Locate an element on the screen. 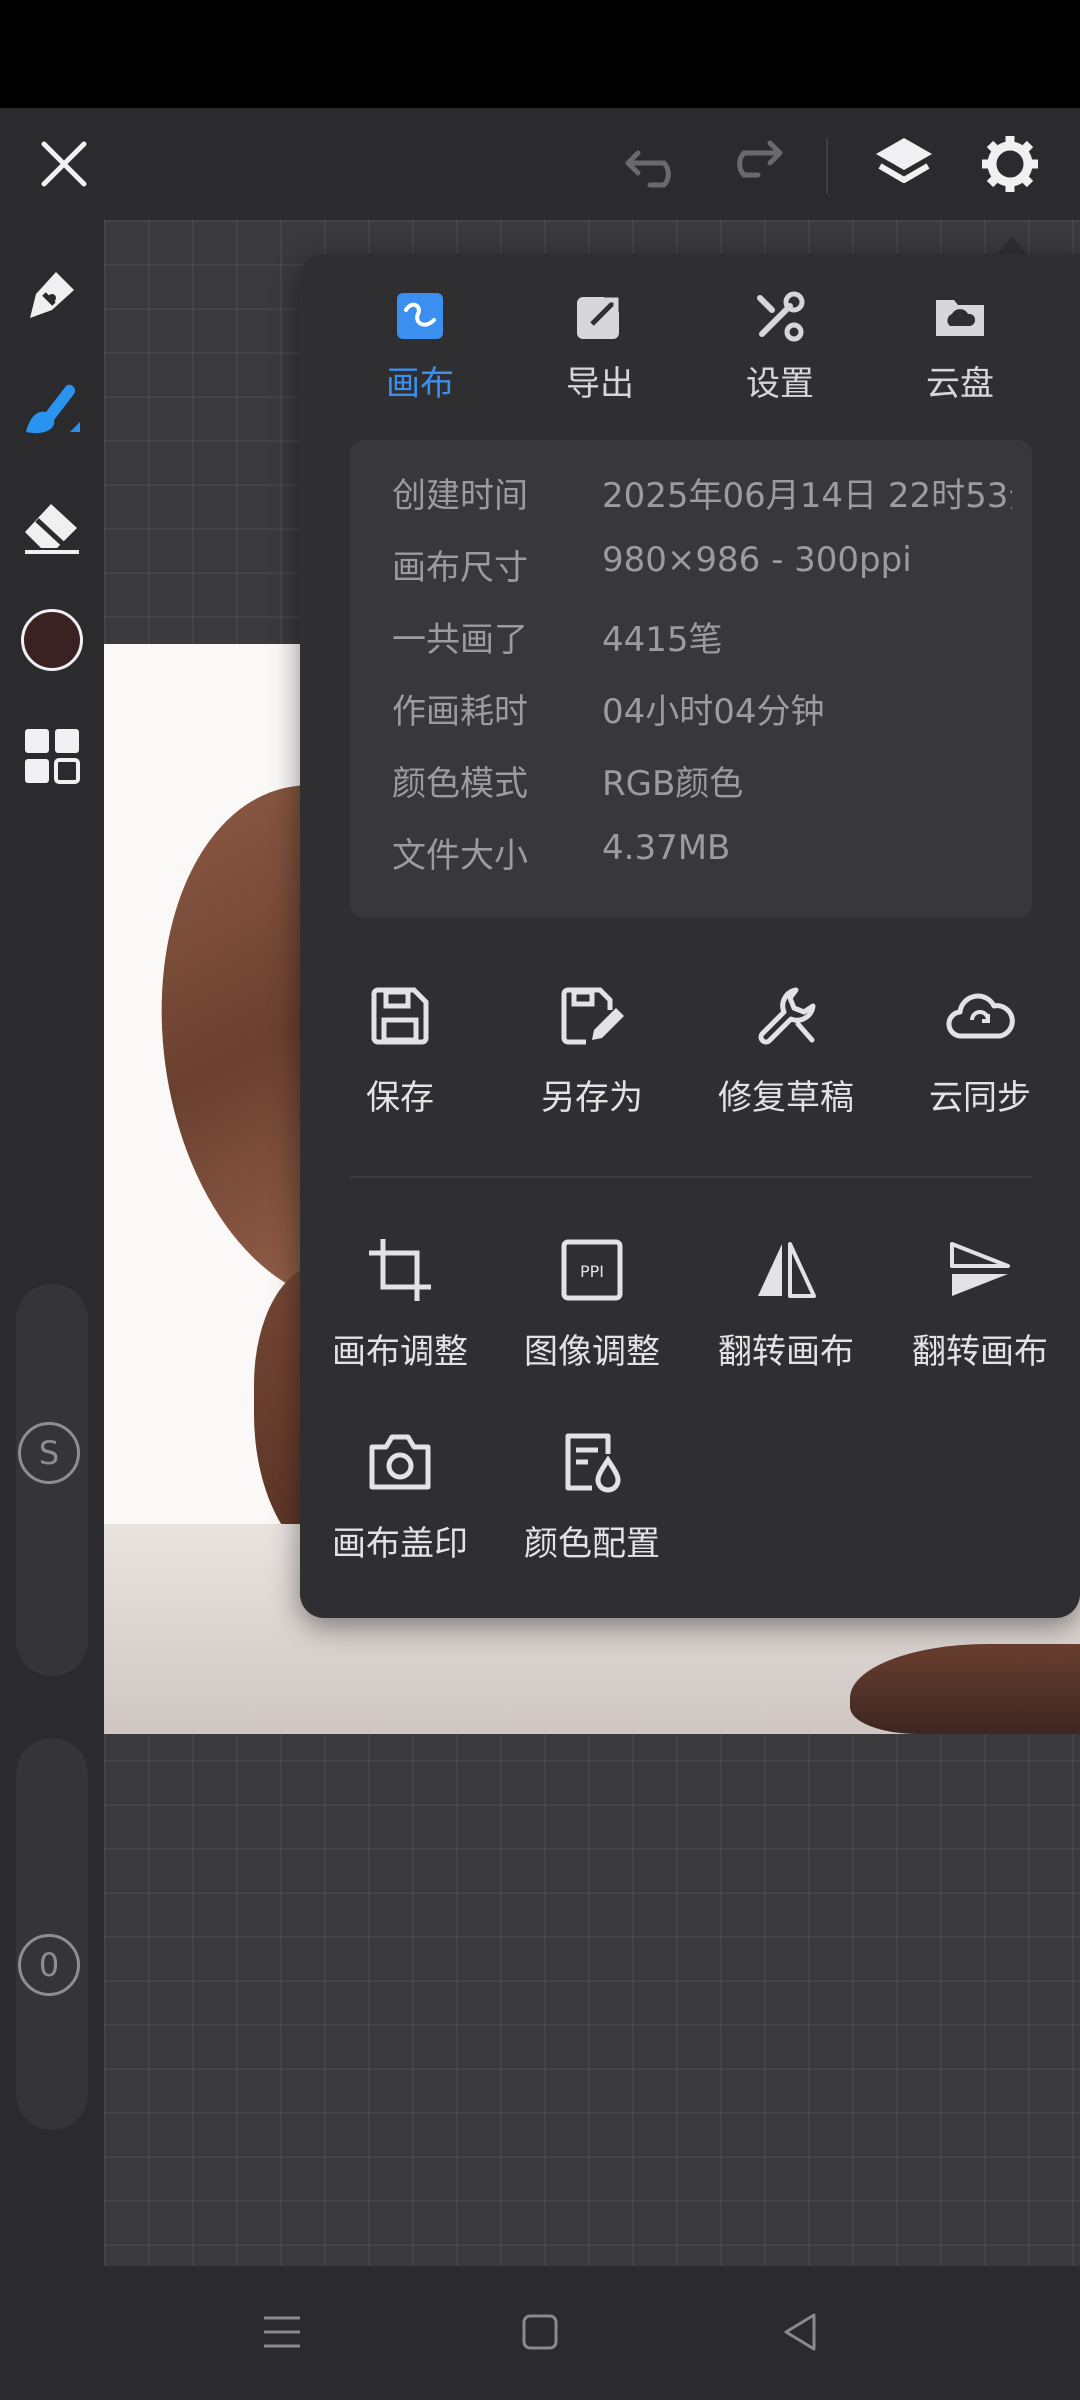  canvas-icon is located at coordinates (420, 316).